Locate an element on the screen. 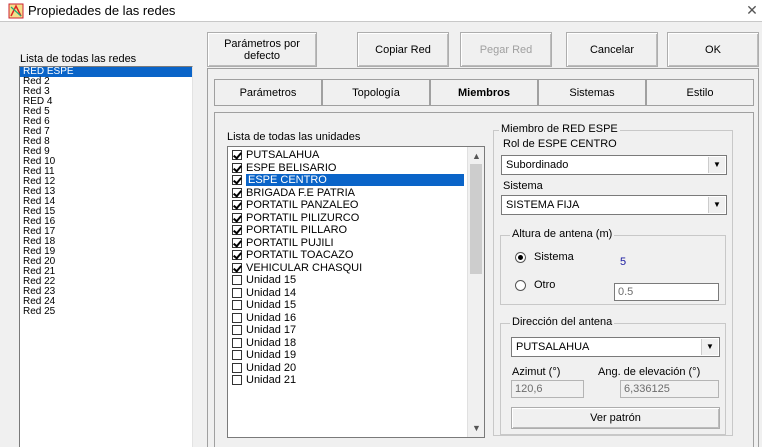 The image size is (762, 447). unit-list-item: VEHICULAR CHASQUI is located at coordinates (348, 268).